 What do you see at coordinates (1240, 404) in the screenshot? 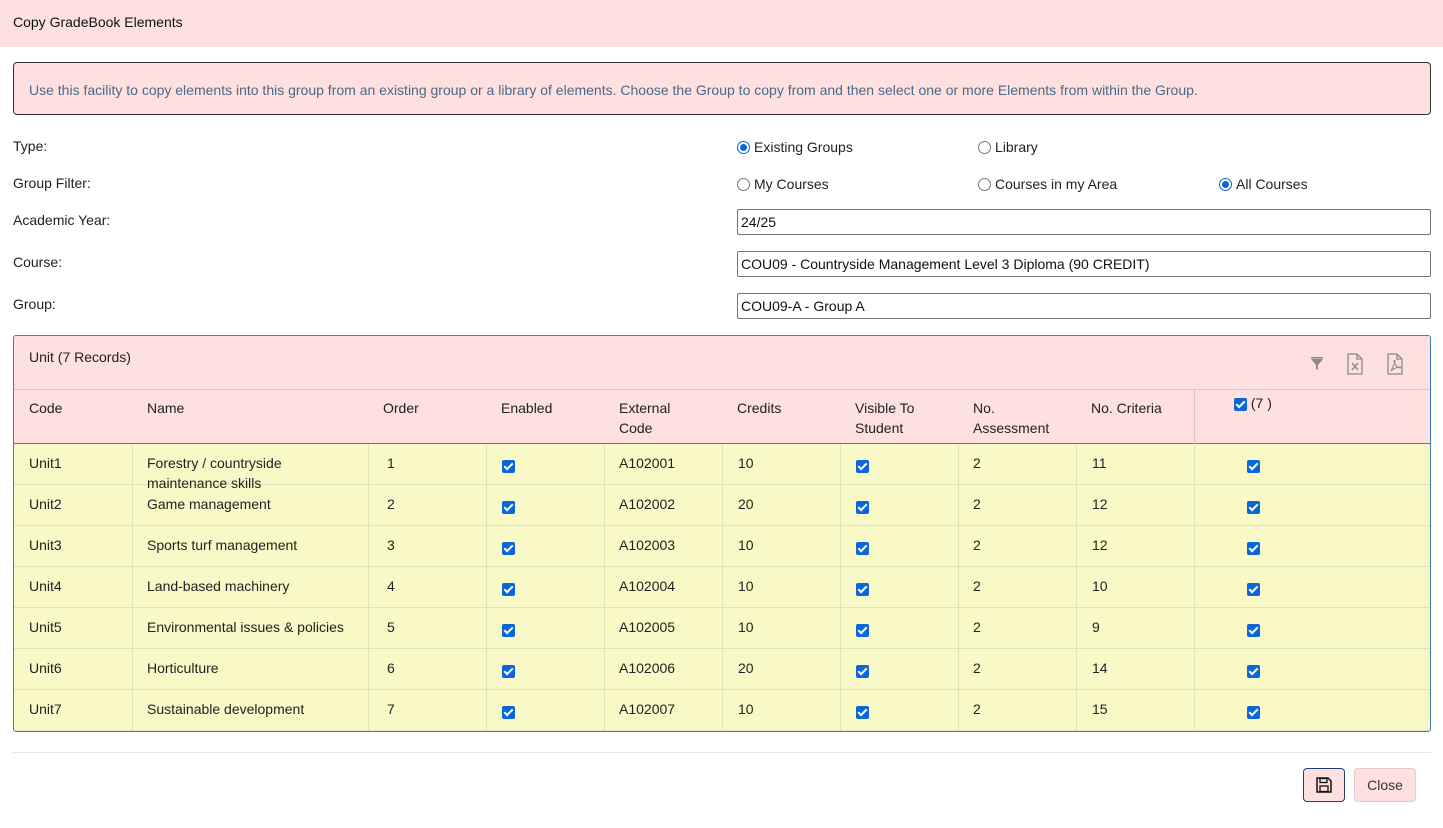
I see `select-all-checkbox` at bounding box center [1240, 404].